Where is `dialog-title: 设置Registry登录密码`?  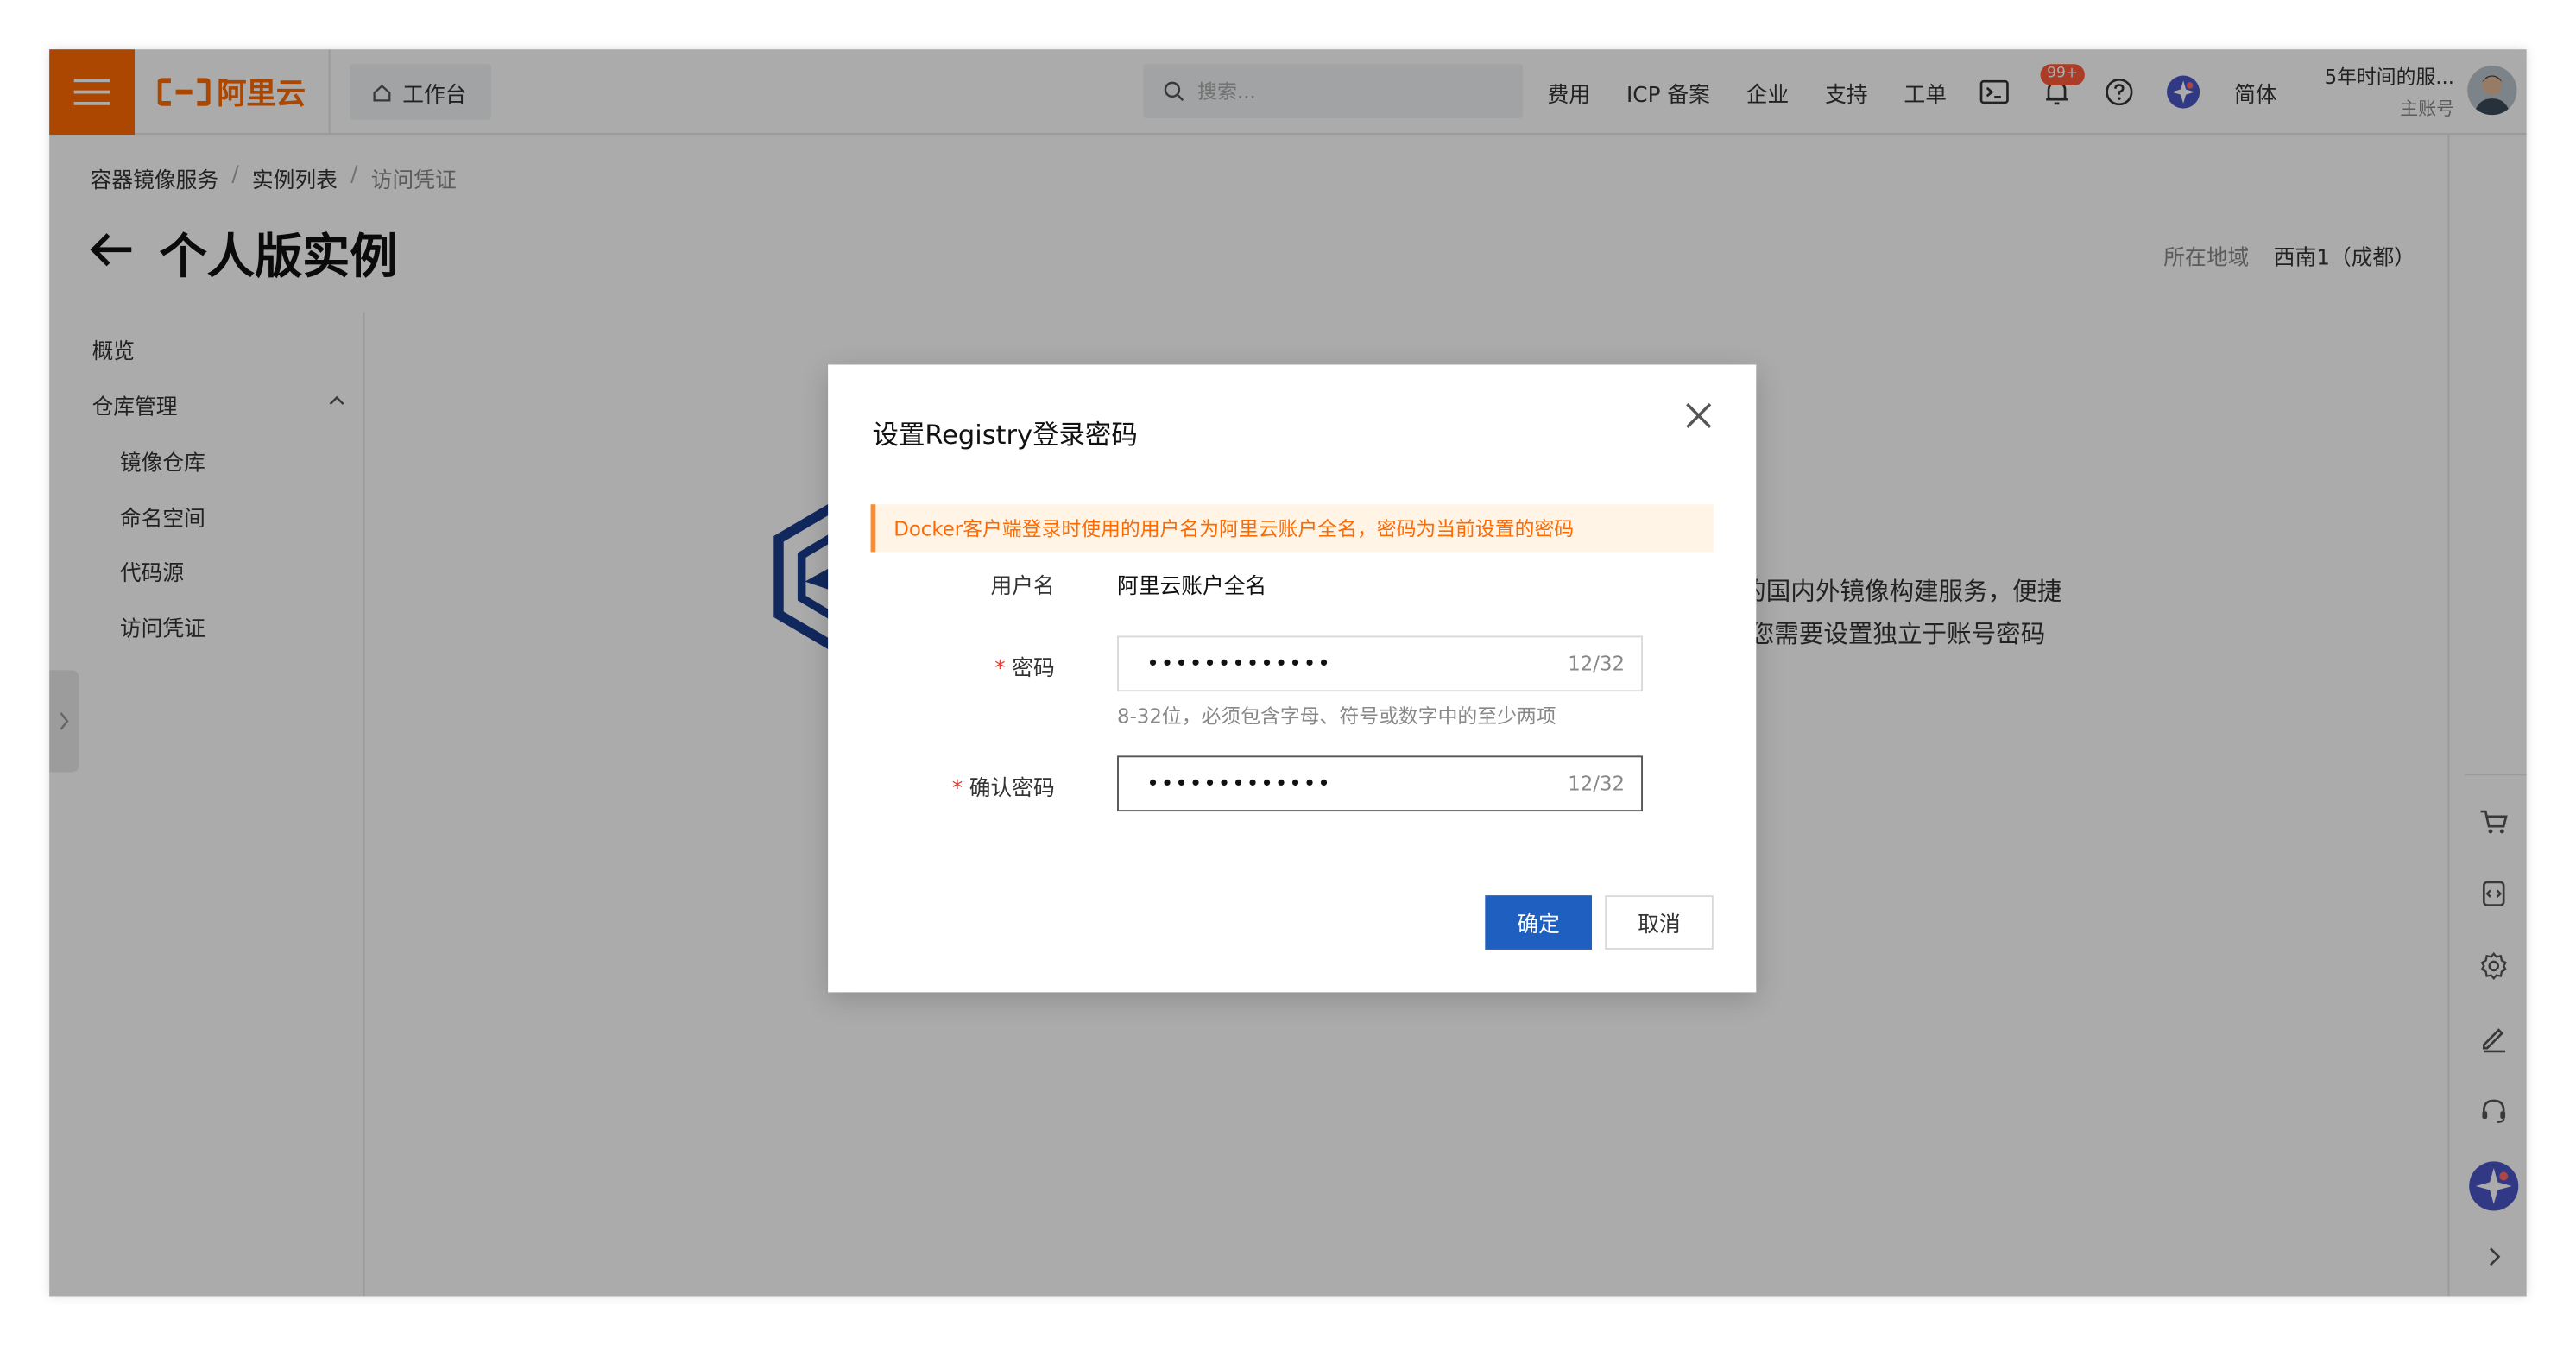 dialog-title: 设置Registry登录密码 is located at coordinates (1005, 435).